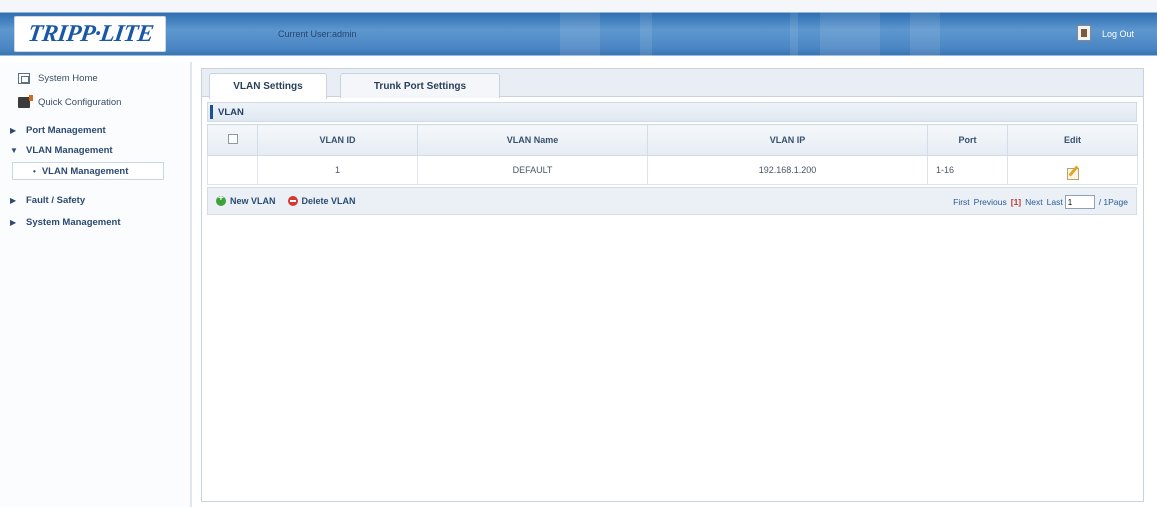 This screenshot has width=1157, height=507. What do you see at coordinates (1016, 202) in the screenshot?
I see `pager-current-page: [1]` at bounding box center [1016, 202].